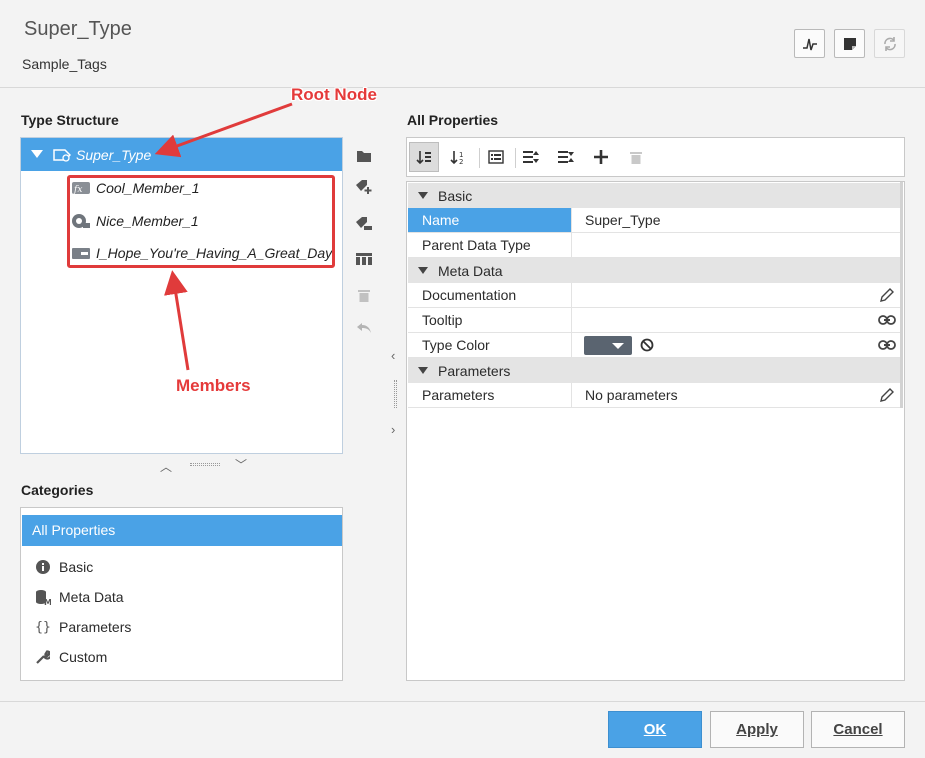  Describe the element at coordinates (631, 395) in the screenshot. I see `property-value: No parameters` at that location.